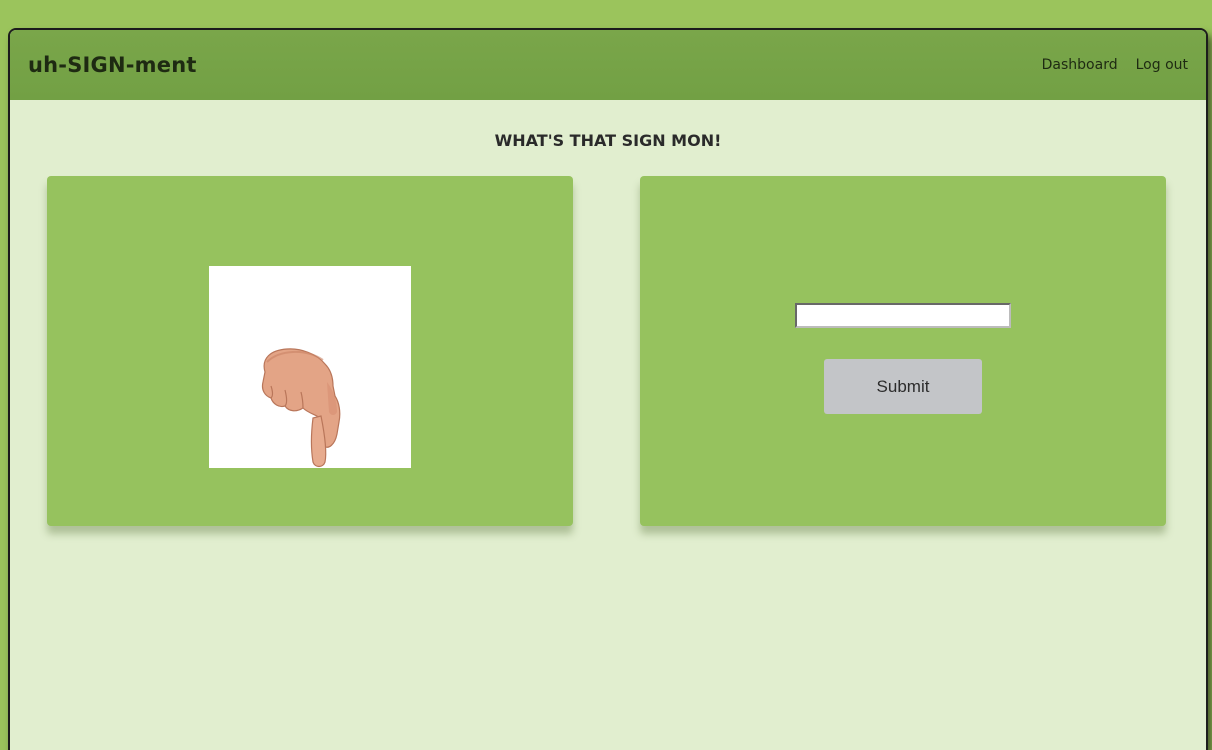  I want to click on answer-input, so click(903, 315).